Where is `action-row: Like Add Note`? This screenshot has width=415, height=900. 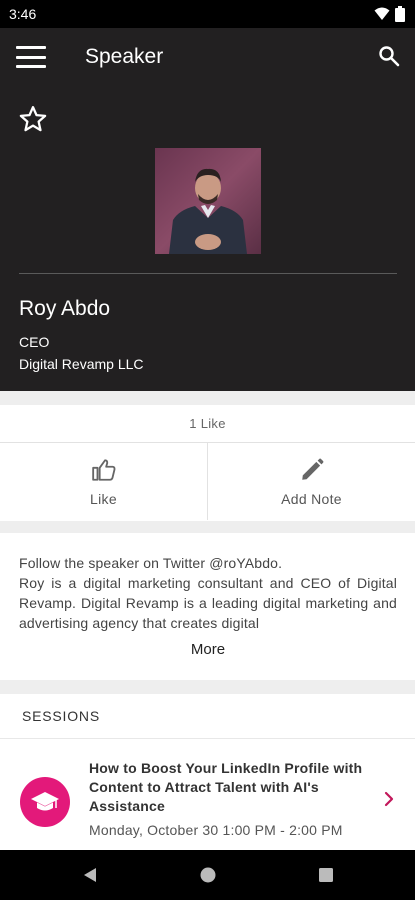
action-row: Like Add Note is located at coordinates (207, 481).